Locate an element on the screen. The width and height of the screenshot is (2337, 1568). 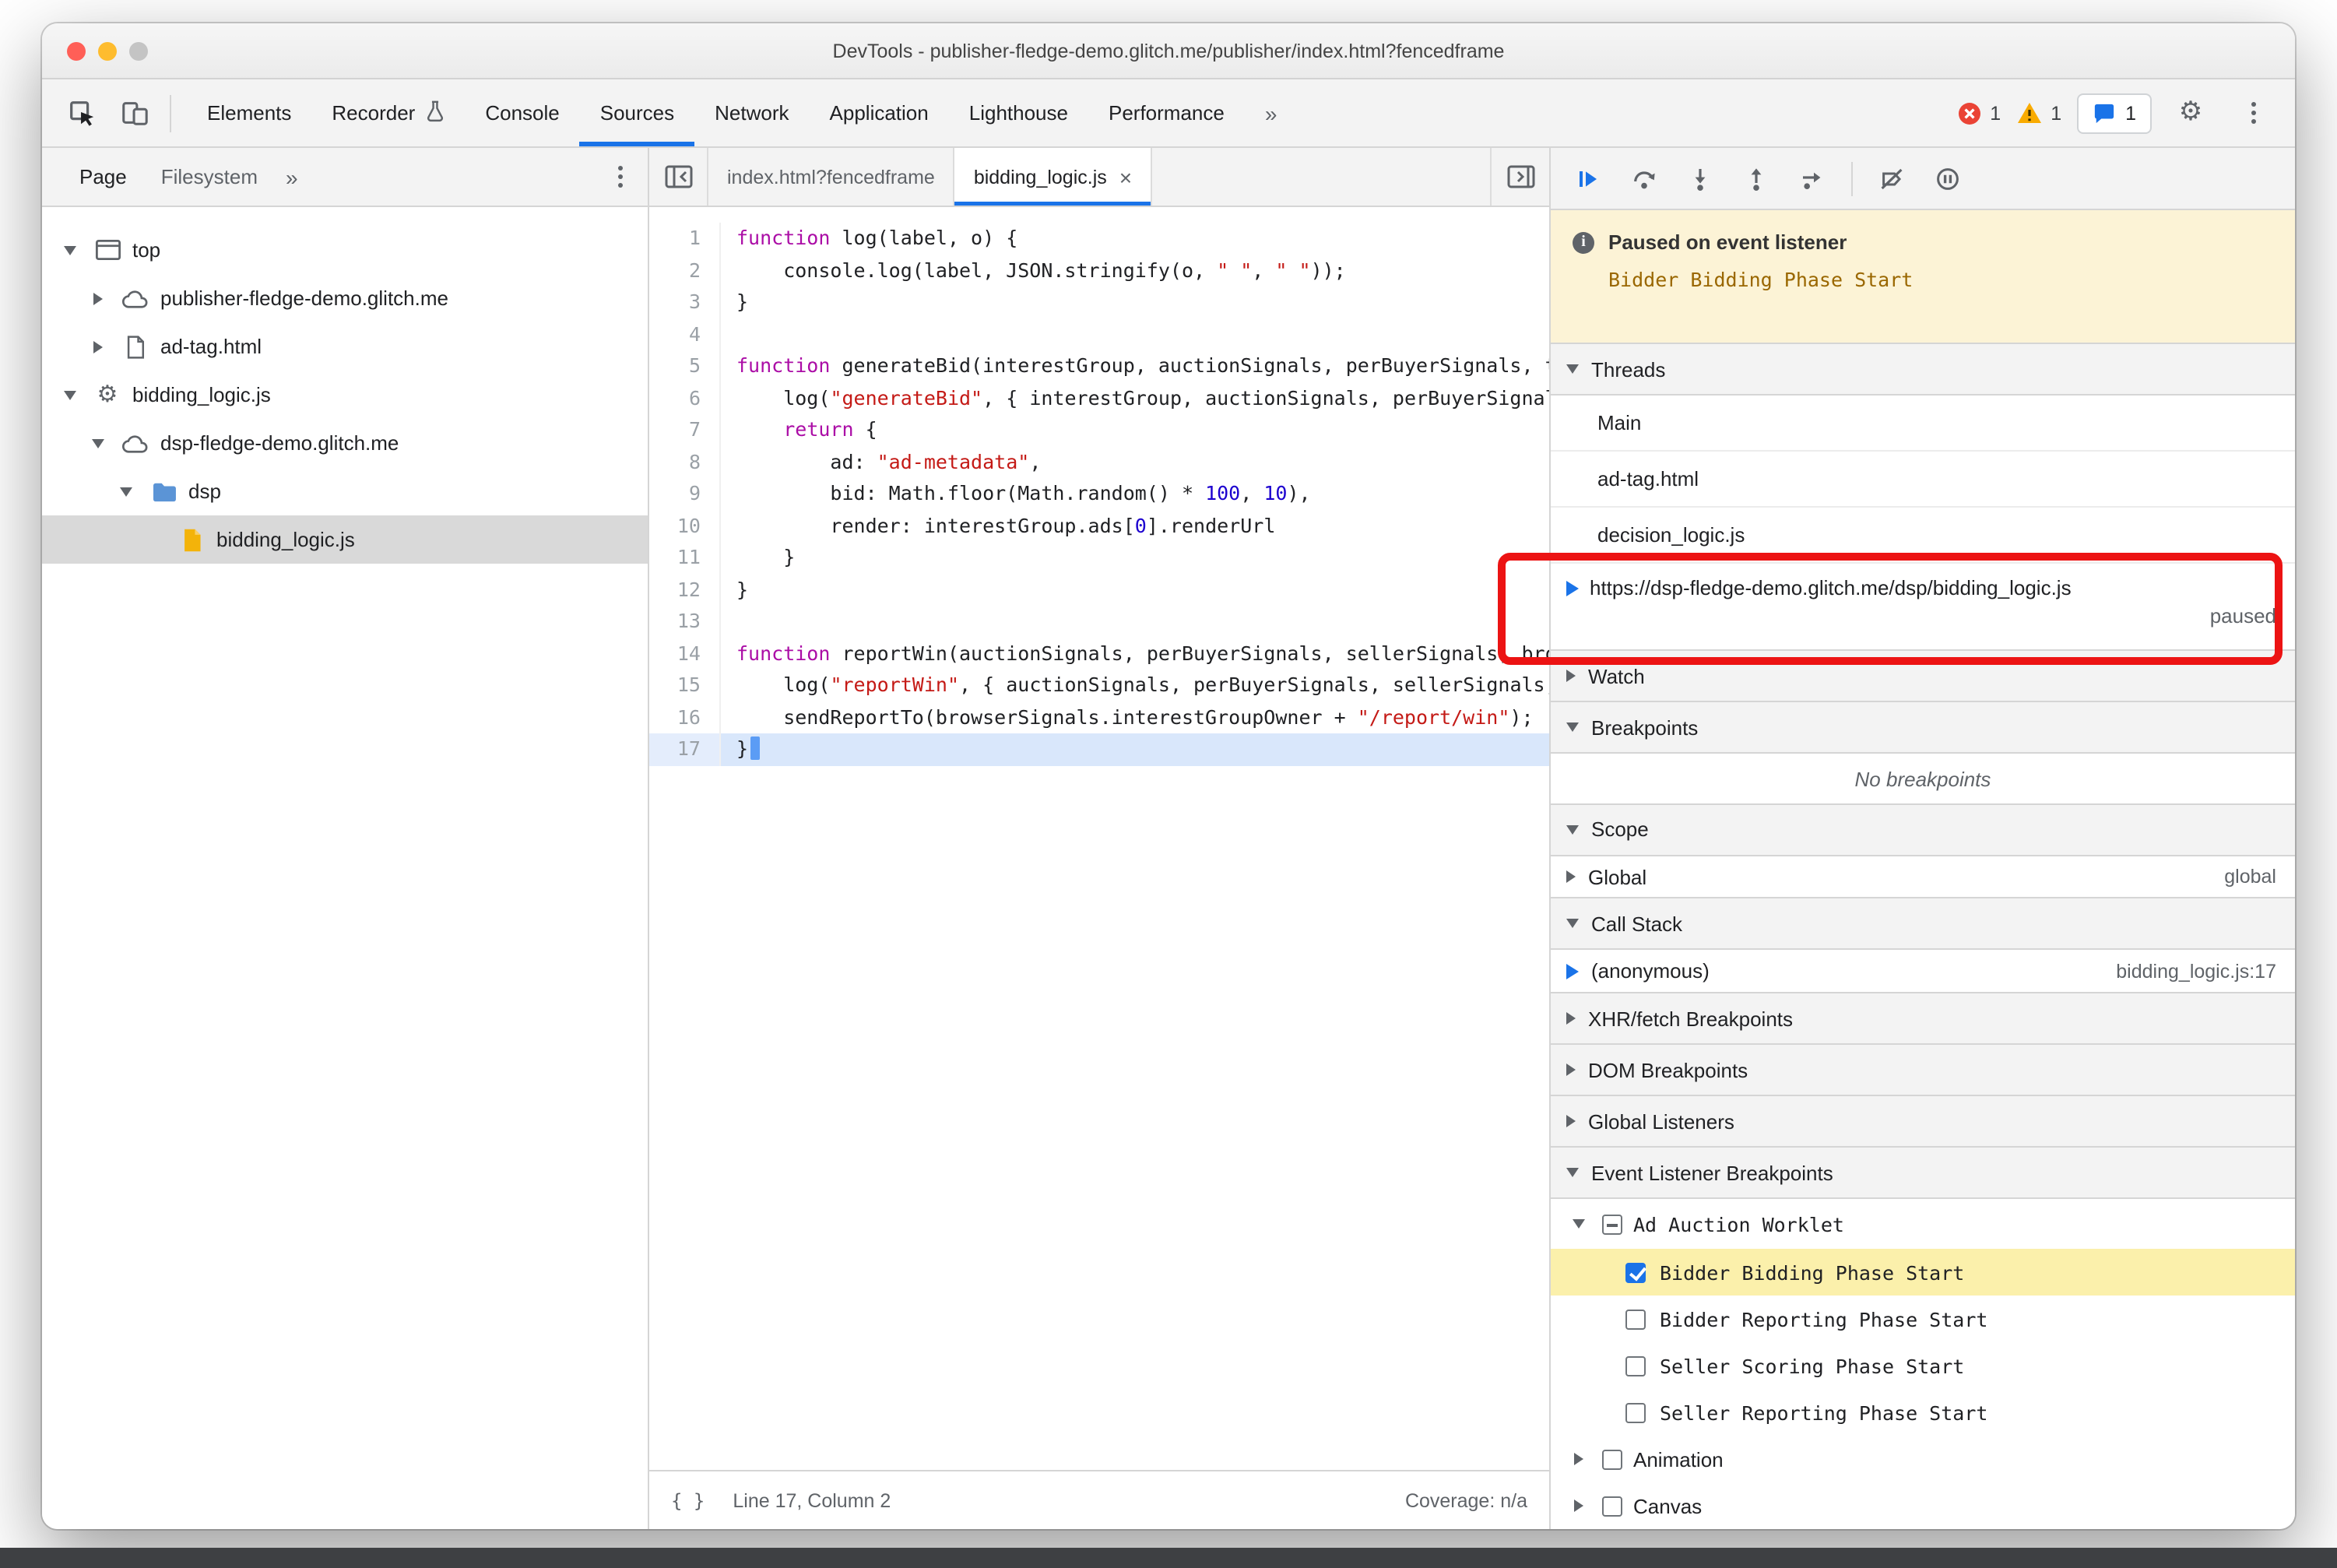
line-number: 15 is located at coordinates (685, 685).